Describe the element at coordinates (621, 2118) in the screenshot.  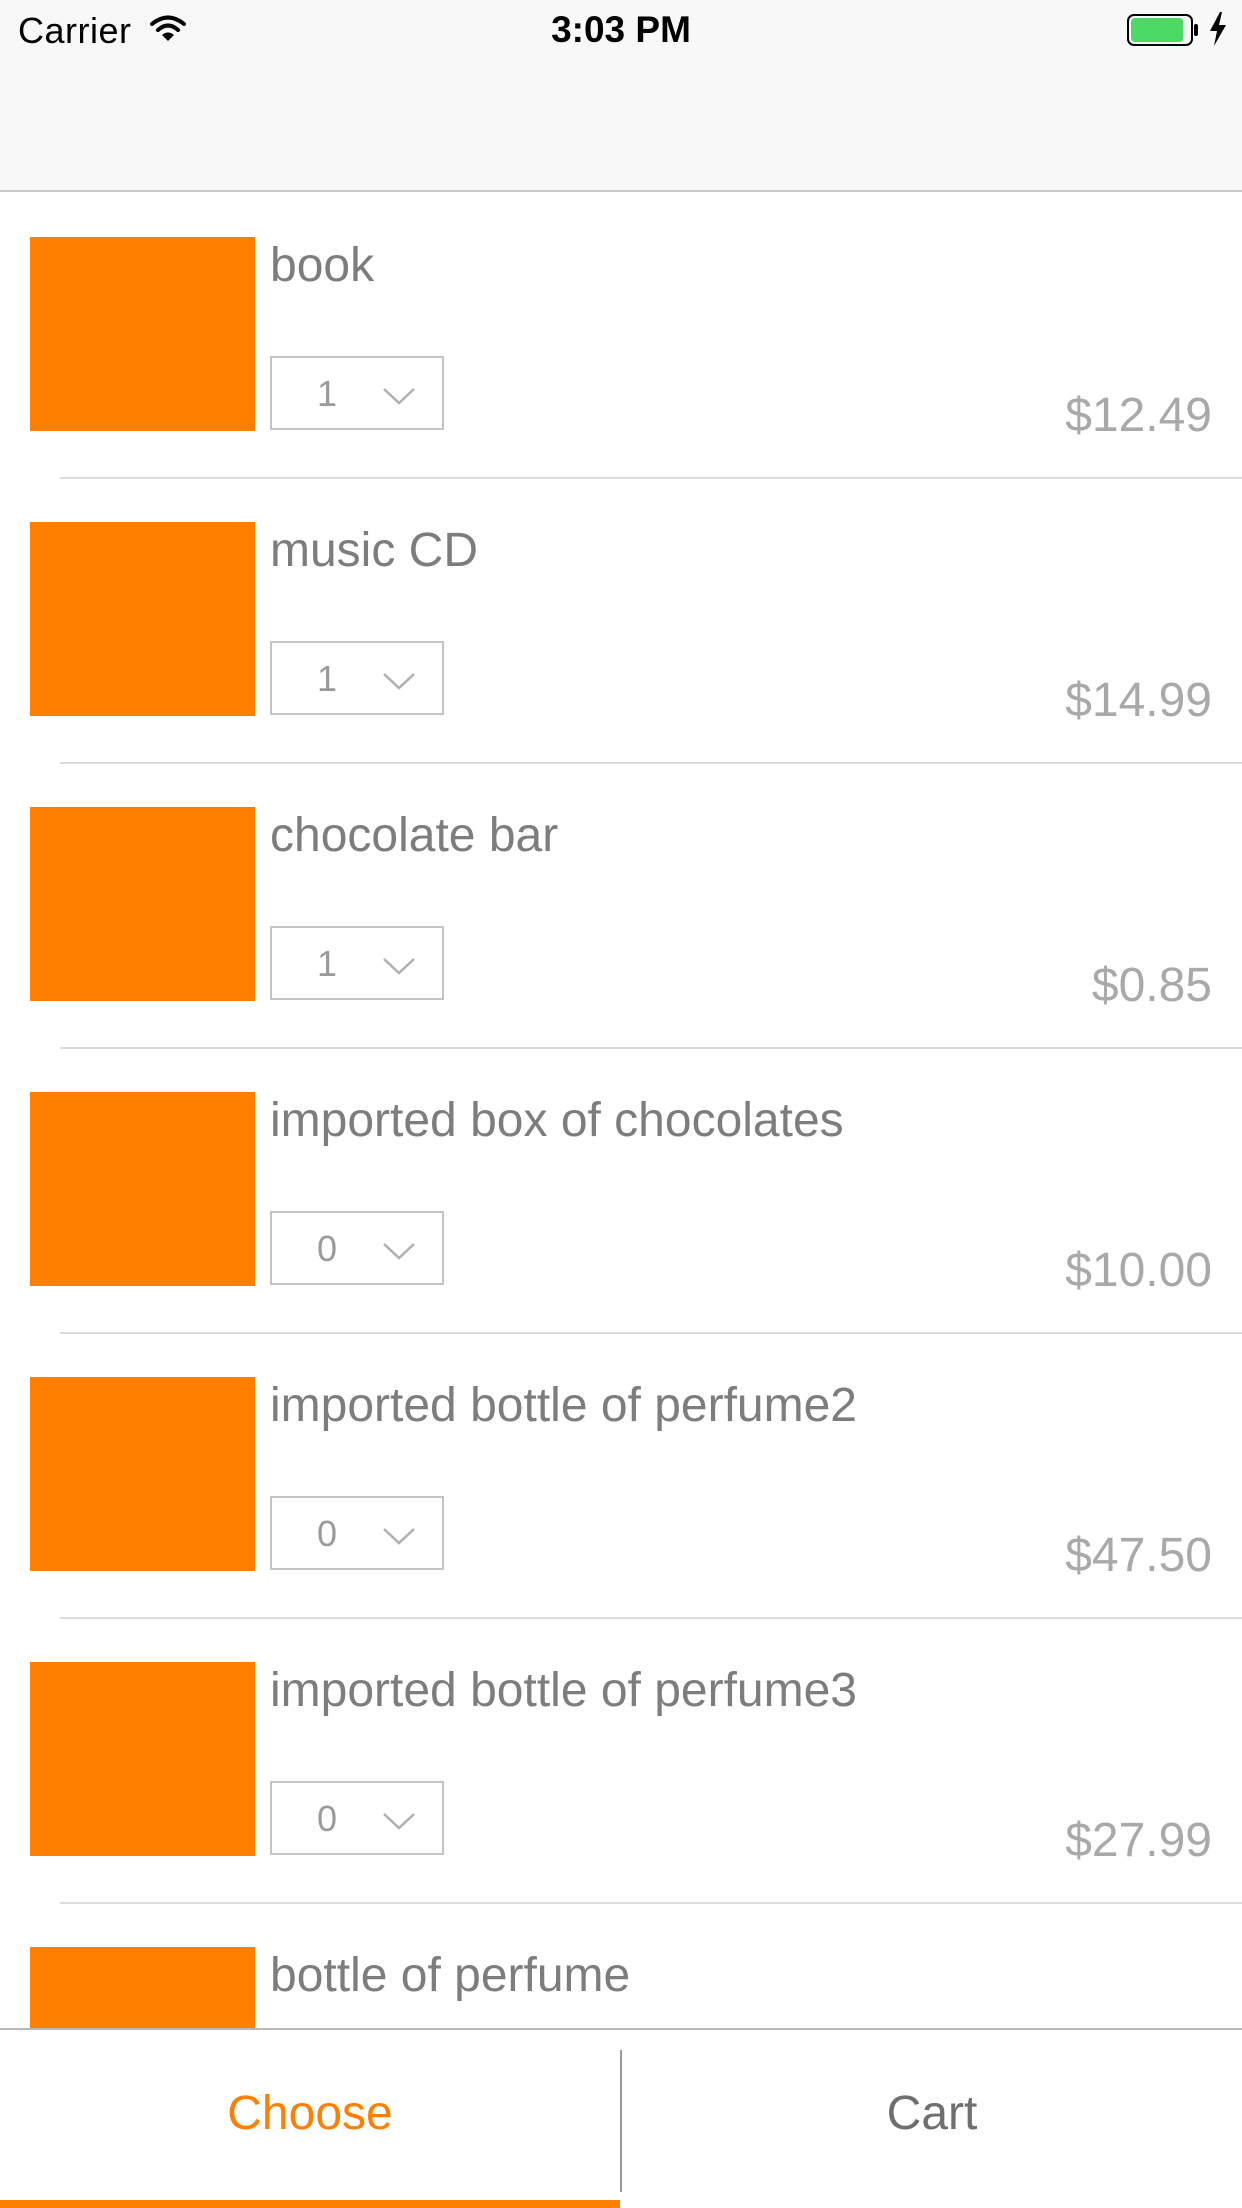
I see `tab-bar: Choose Cart` at that location.